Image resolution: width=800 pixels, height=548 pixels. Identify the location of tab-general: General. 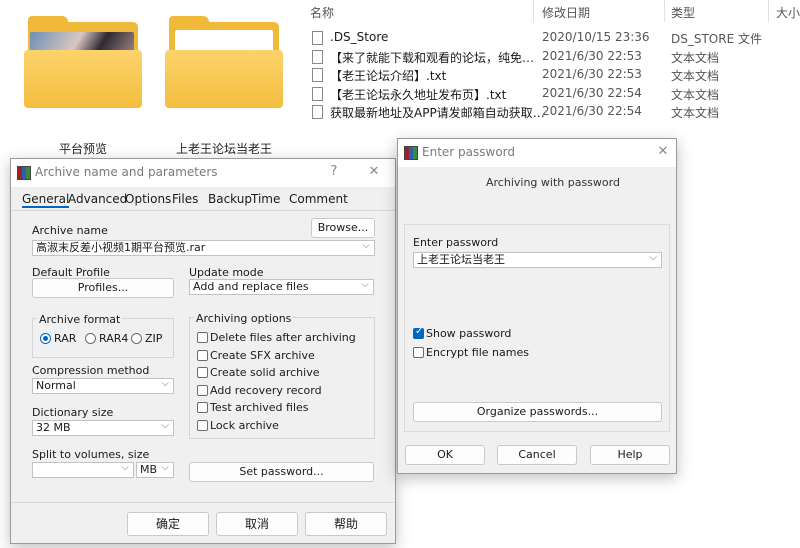
(46, 200).